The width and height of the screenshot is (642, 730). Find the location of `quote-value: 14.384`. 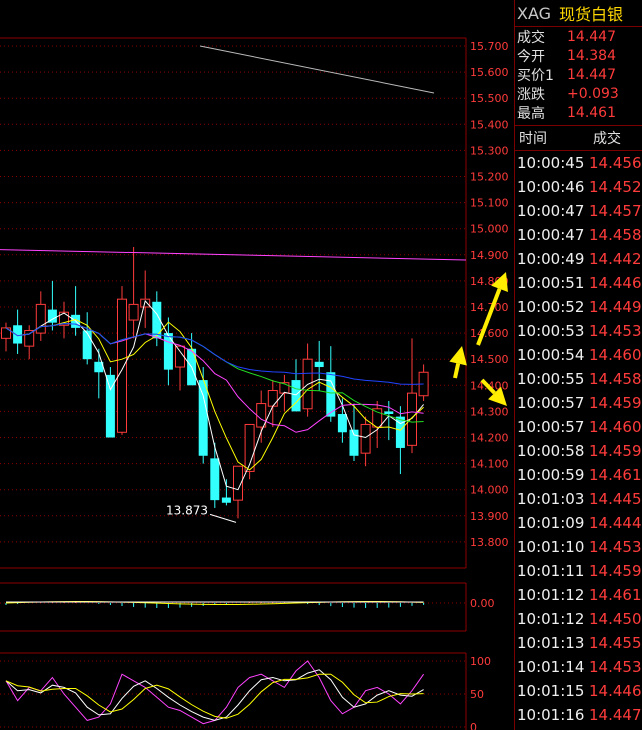

quote-value: 14.384 is located at coordinates (591, 55).